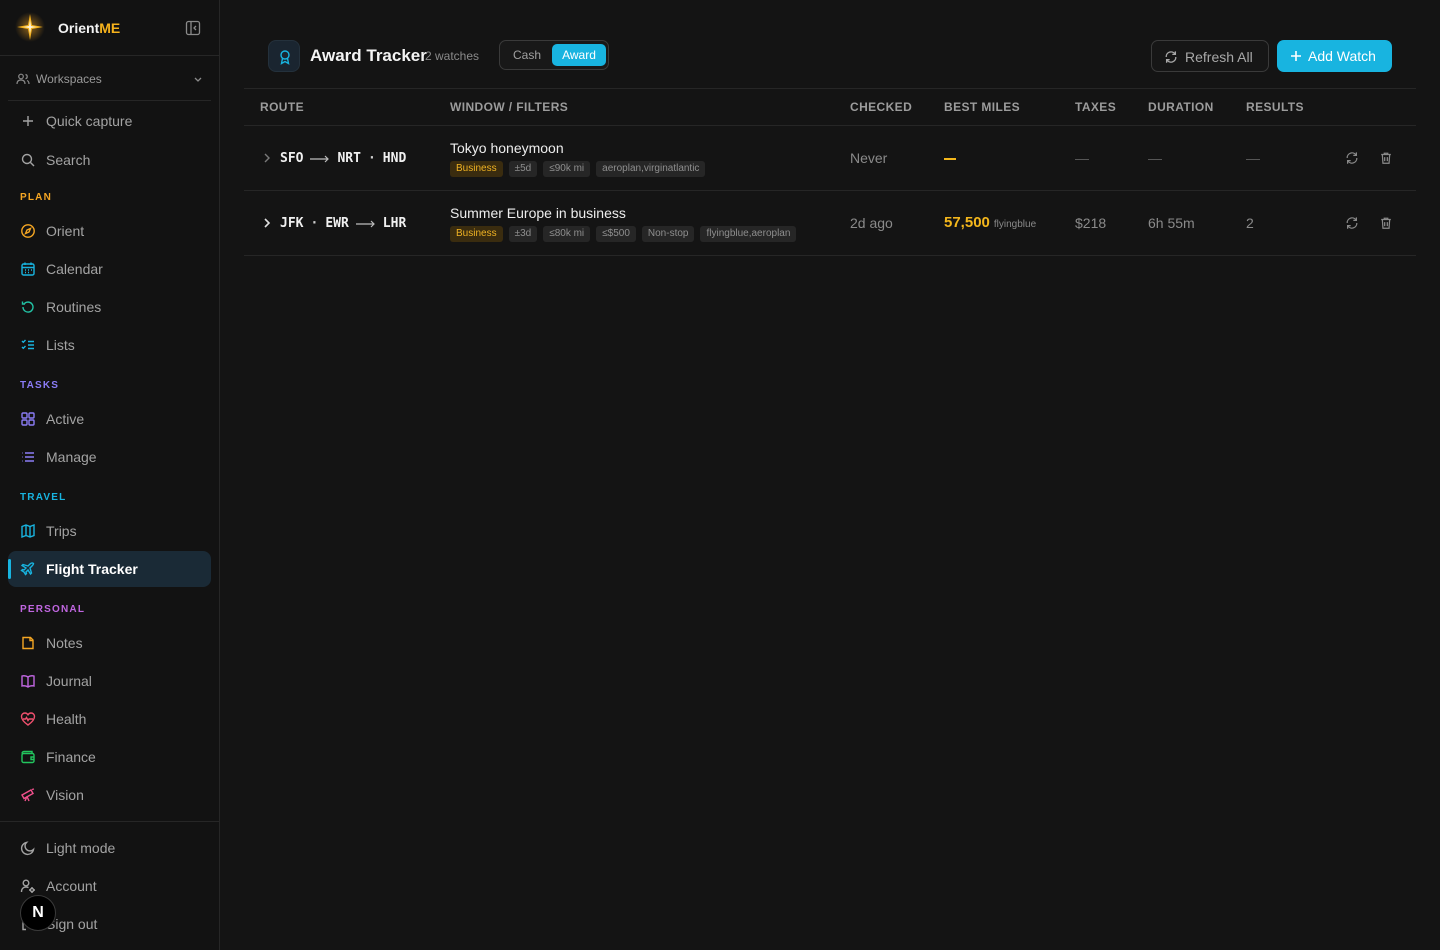 Image resolution: width=1440 pixels, height=950 pixels. I want to click on section-travel: TRAVEL, so click(43, 497).